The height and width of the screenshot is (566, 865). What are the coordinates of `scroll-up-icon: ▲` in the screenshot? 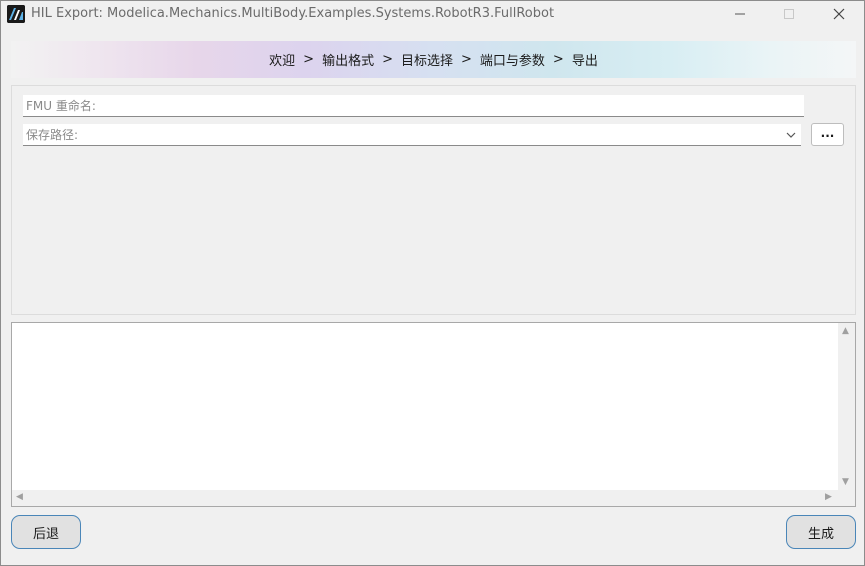 It's located at (845, 331).